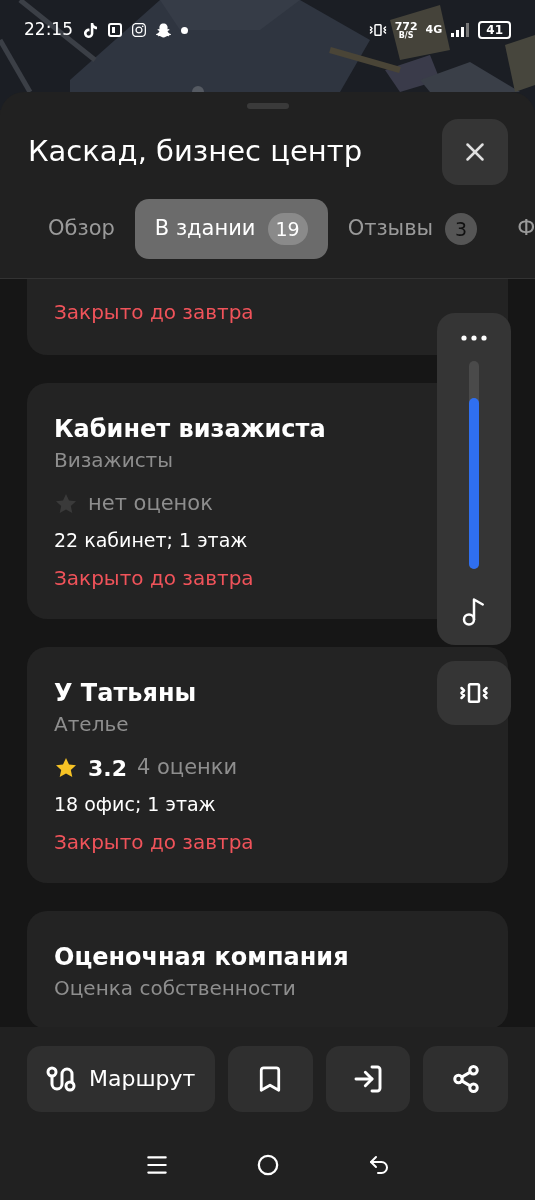 The width and height of the screenshot is (535, 1200). What do you see at coordinates (48, 30) in the screenshot?
I see `clock: 22:15` at bounding box center [48, 30].